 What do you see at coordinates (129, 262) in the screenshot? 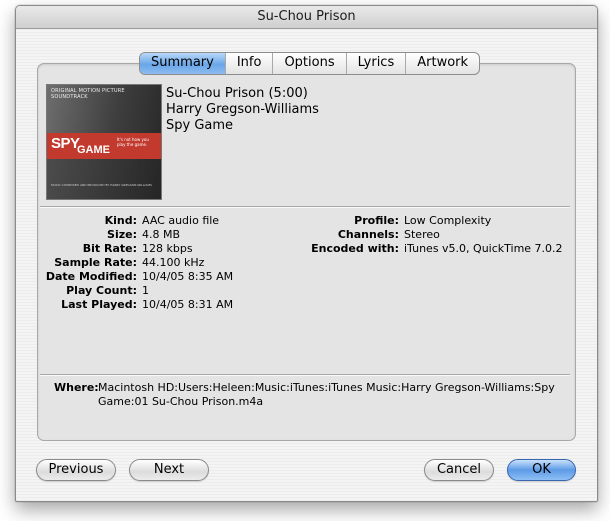
I see `property-row-sample-rate: Sample Rate: 44.100 kHz` at bounding box center [129, 262].